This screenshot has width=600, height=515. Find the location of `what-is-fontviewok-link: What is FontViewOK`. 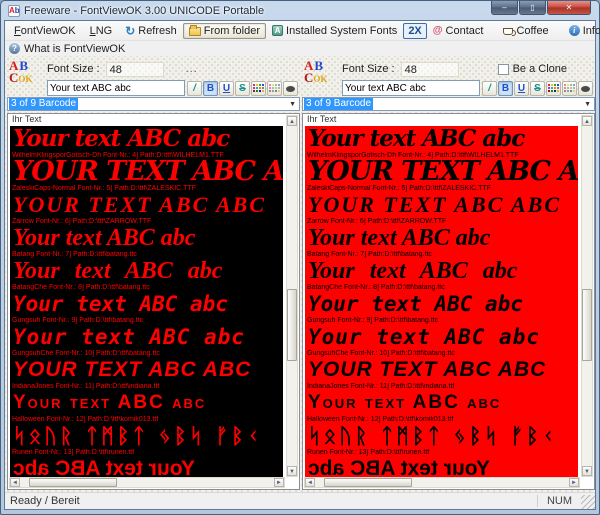

what-is-fontviewok-link: What is FontViewOK is located at coordinates (74, 49).